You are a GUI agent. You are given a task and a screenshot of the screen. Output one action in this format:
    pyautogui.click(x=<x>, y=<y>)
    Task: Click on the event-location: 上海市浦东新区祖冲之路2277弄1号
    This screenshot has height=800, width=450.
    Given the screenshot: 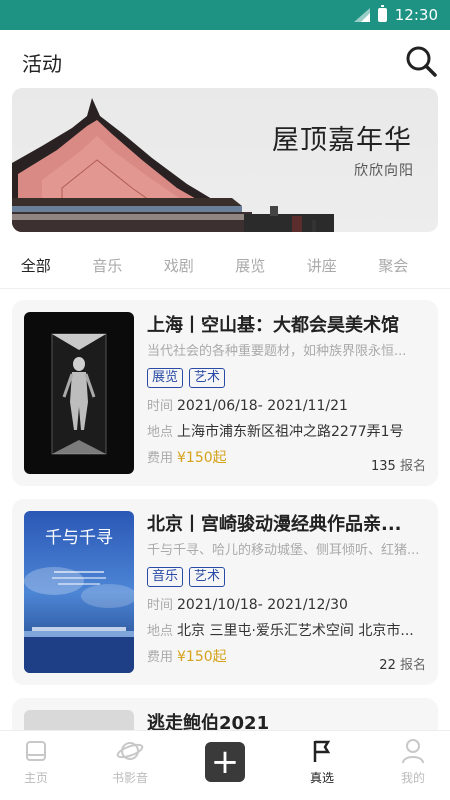 What is the action you would take?
    pyautogui.click(x=290, y=432)
    